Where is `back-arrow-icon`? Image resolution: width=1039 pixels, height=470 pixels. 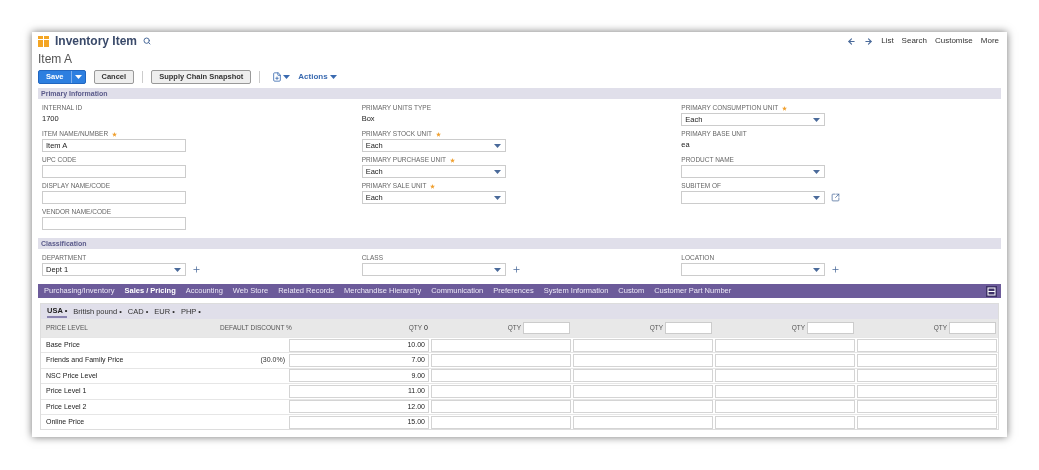
back-arrow-icon is located at coordinates (852, 41).